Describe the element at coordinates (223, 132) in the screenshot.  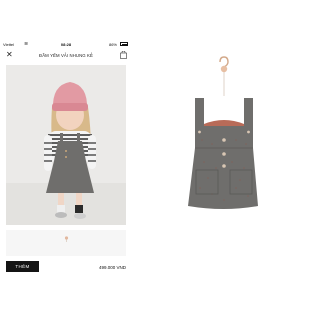
I see `pinafore-dress-image` at that location.